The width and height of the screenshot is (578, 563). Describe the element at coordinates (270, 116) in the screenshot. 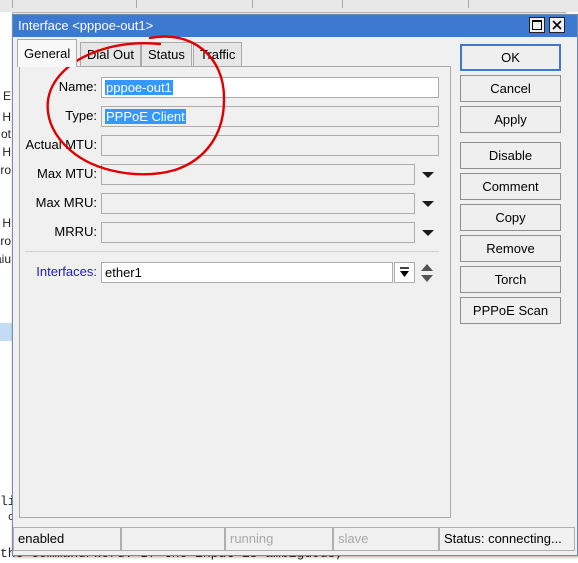

I see `type-field: PPPoE Client` at that location.